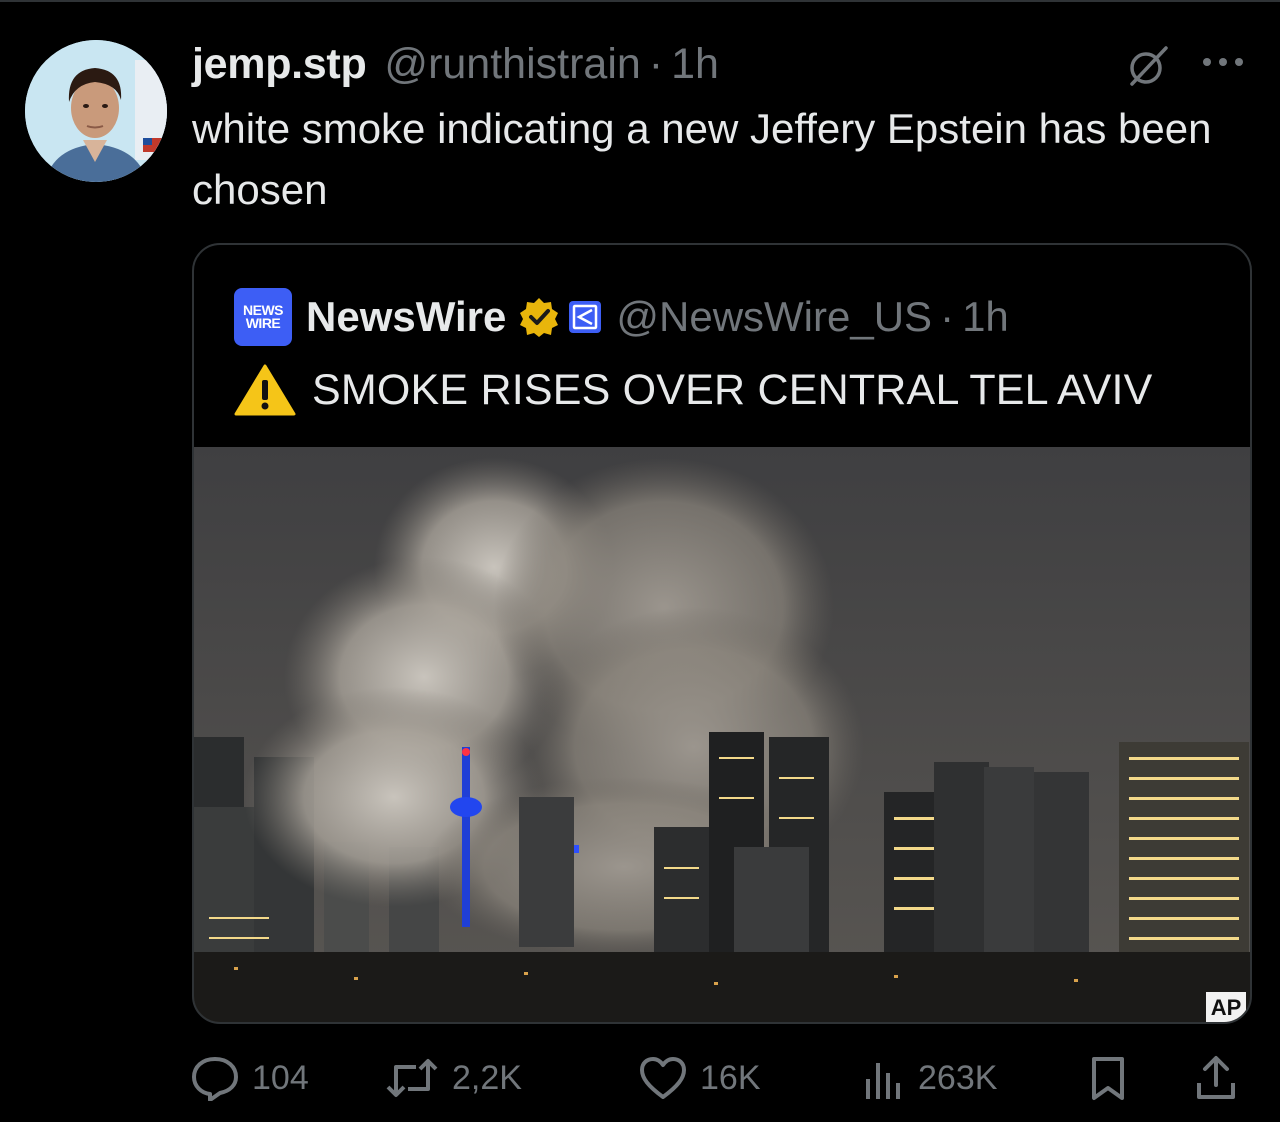  Describe the element at coordinates (774, 317) in the screenshot. I see `quoted-handle: @NewsWire_US` at that location.